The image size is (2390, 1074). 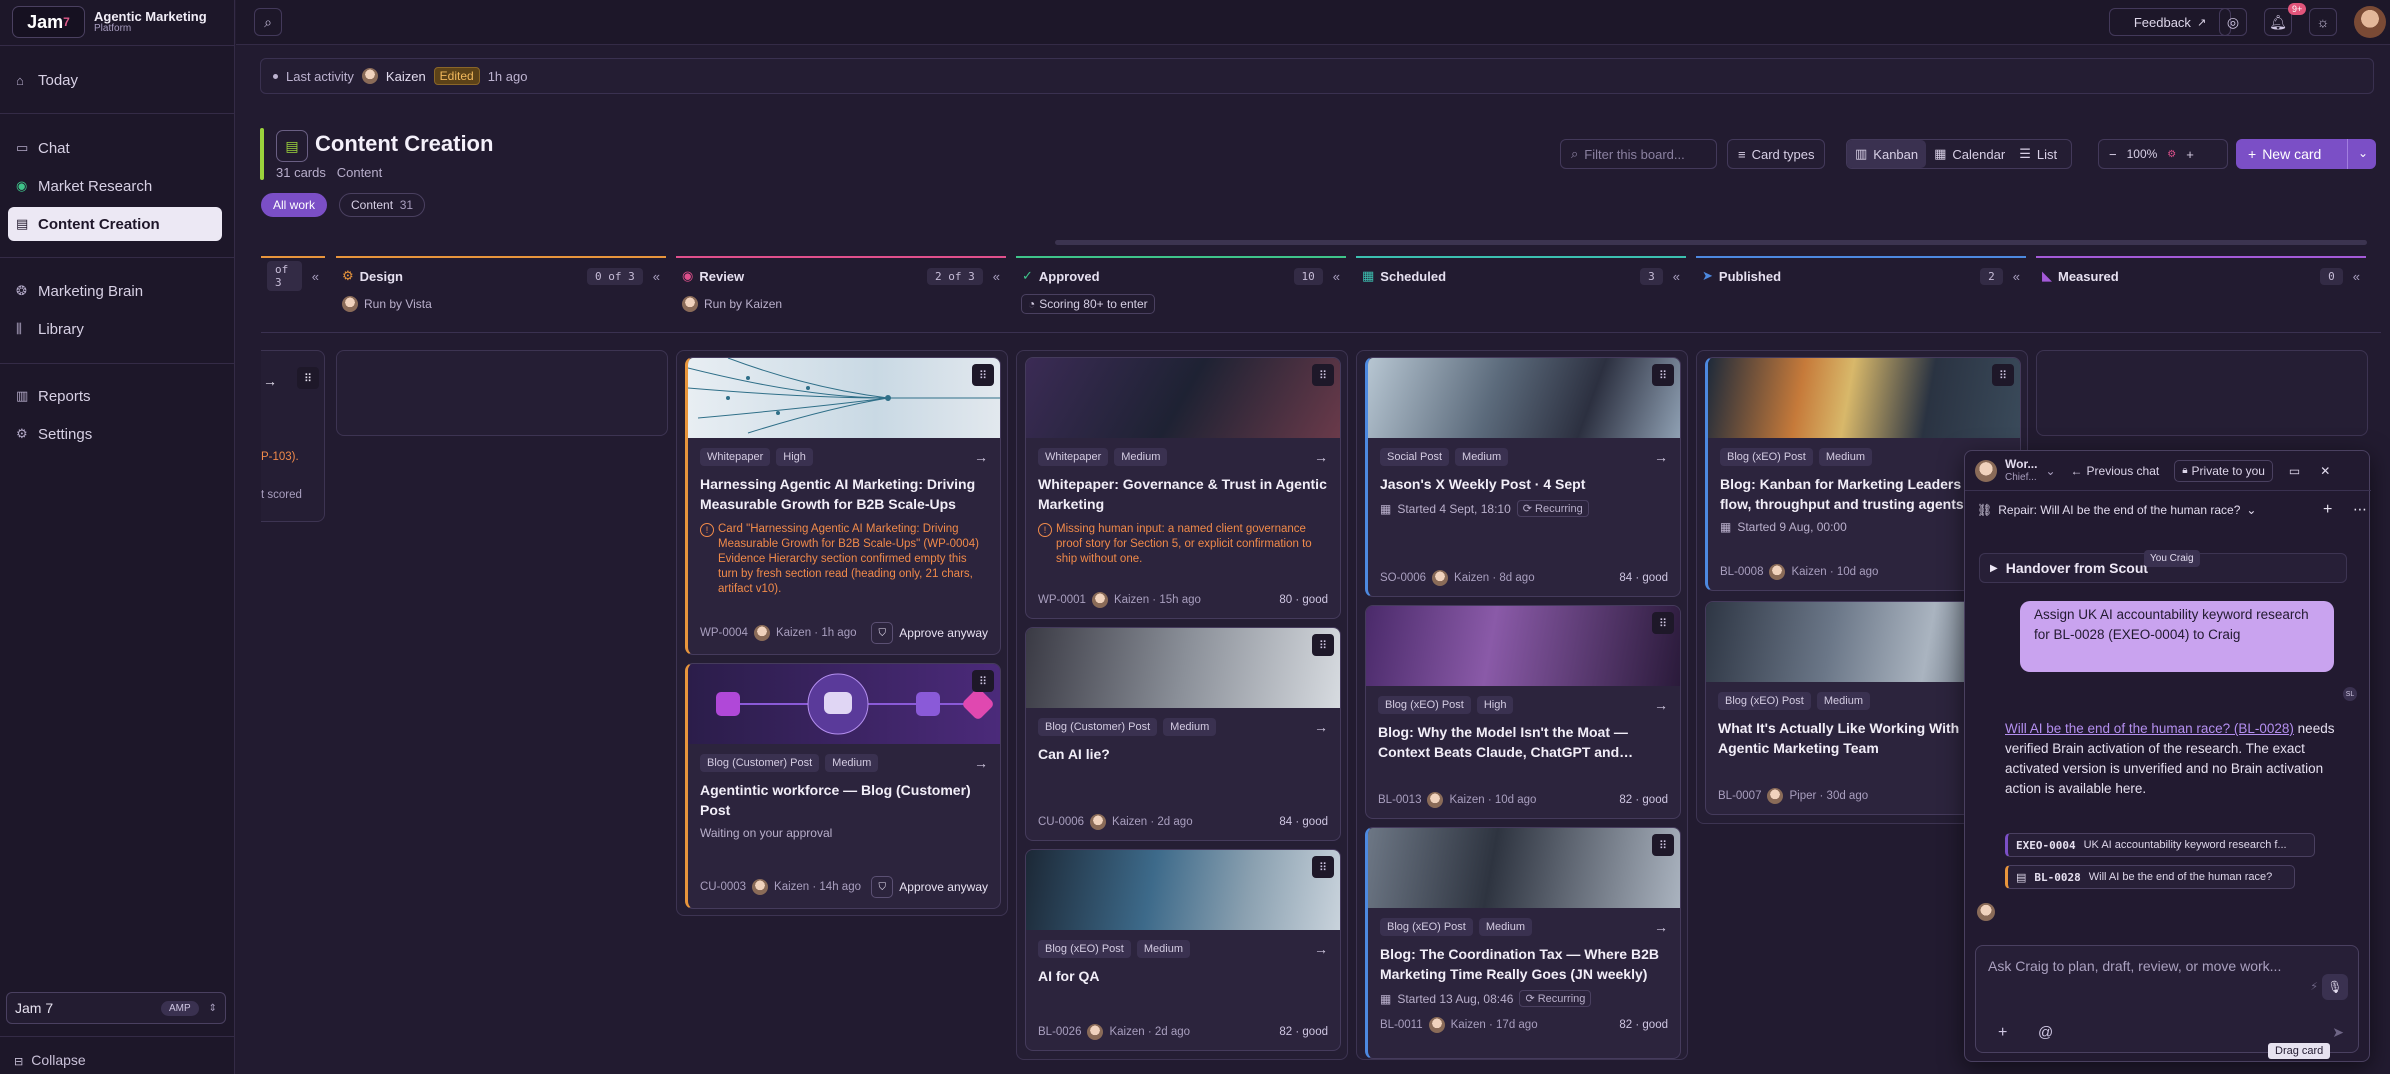 I want to click on jam-logo: Jam 7, so click(x=48, y=22).